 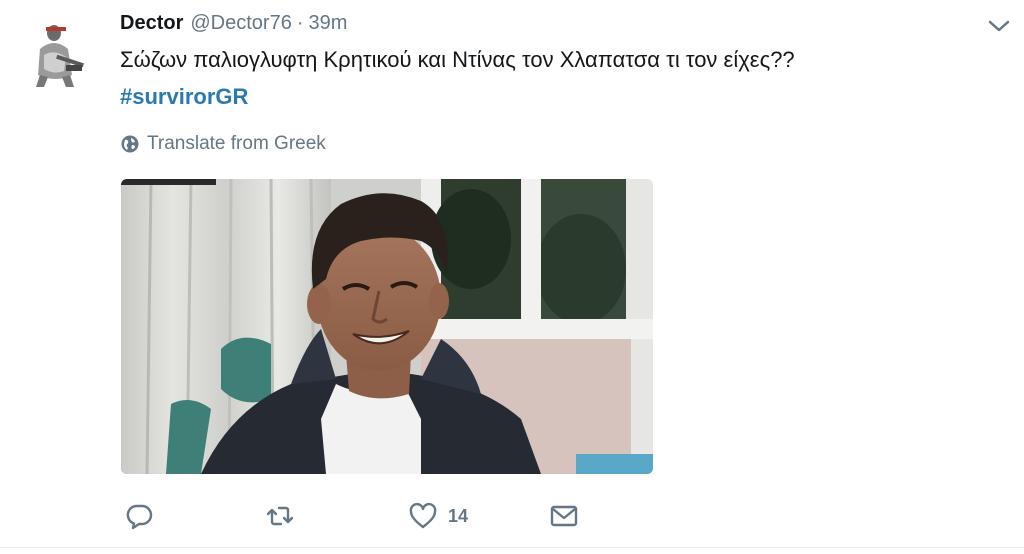 What do you see at coordinates (236, 143) in the screenshot?
I see `translate-label: Translate from Greek` at bounding box center [236, 143].